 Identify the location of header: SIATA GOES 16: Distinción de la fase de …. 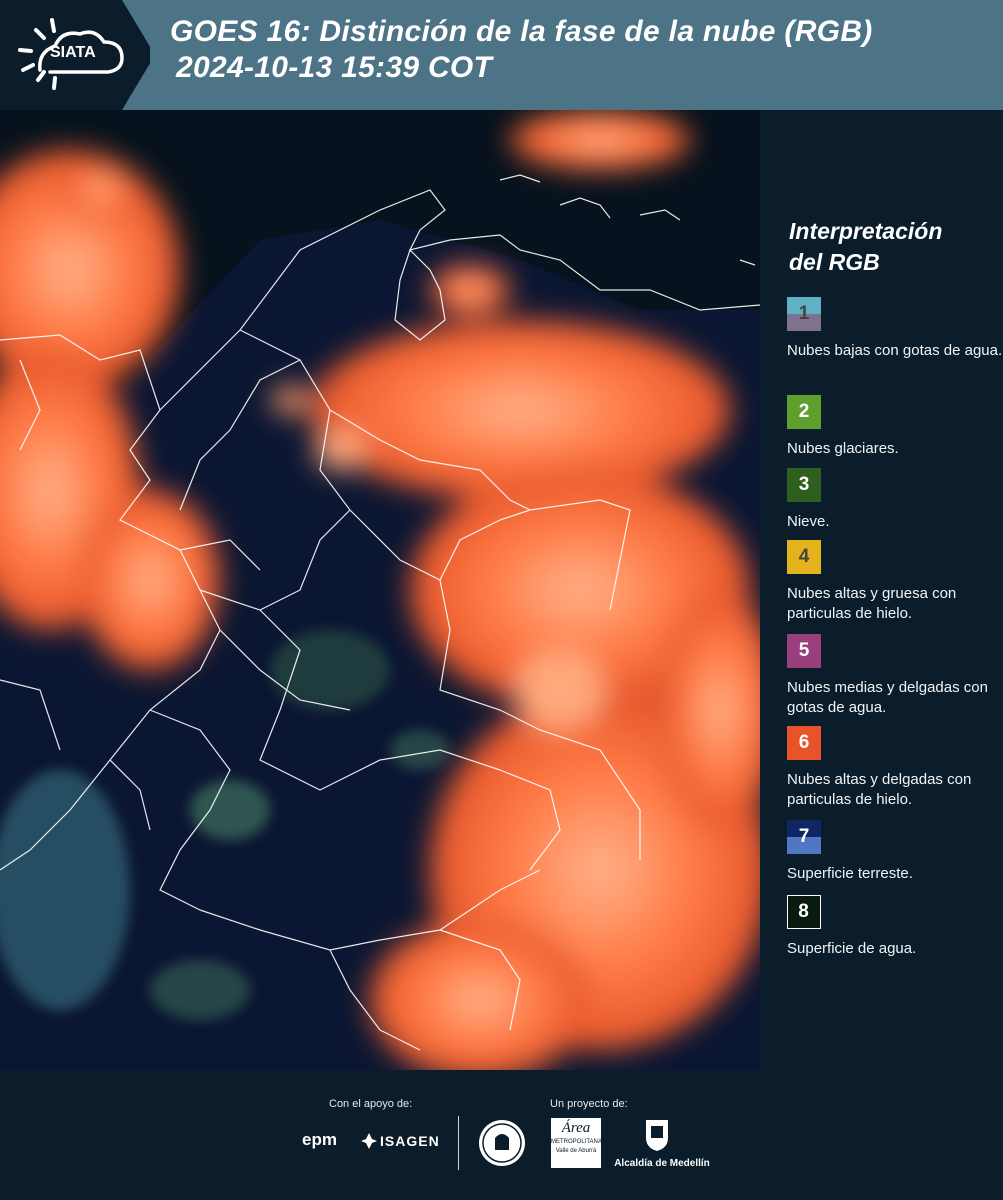
(501, 55).